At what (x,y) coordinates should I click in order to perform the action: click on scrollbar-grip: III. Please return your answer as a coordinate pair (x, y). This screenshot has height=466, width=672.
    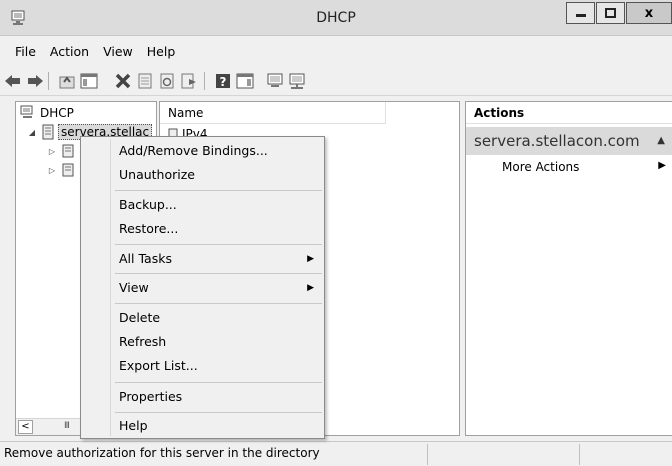
    Looking at the image, I should click on (67, 426).